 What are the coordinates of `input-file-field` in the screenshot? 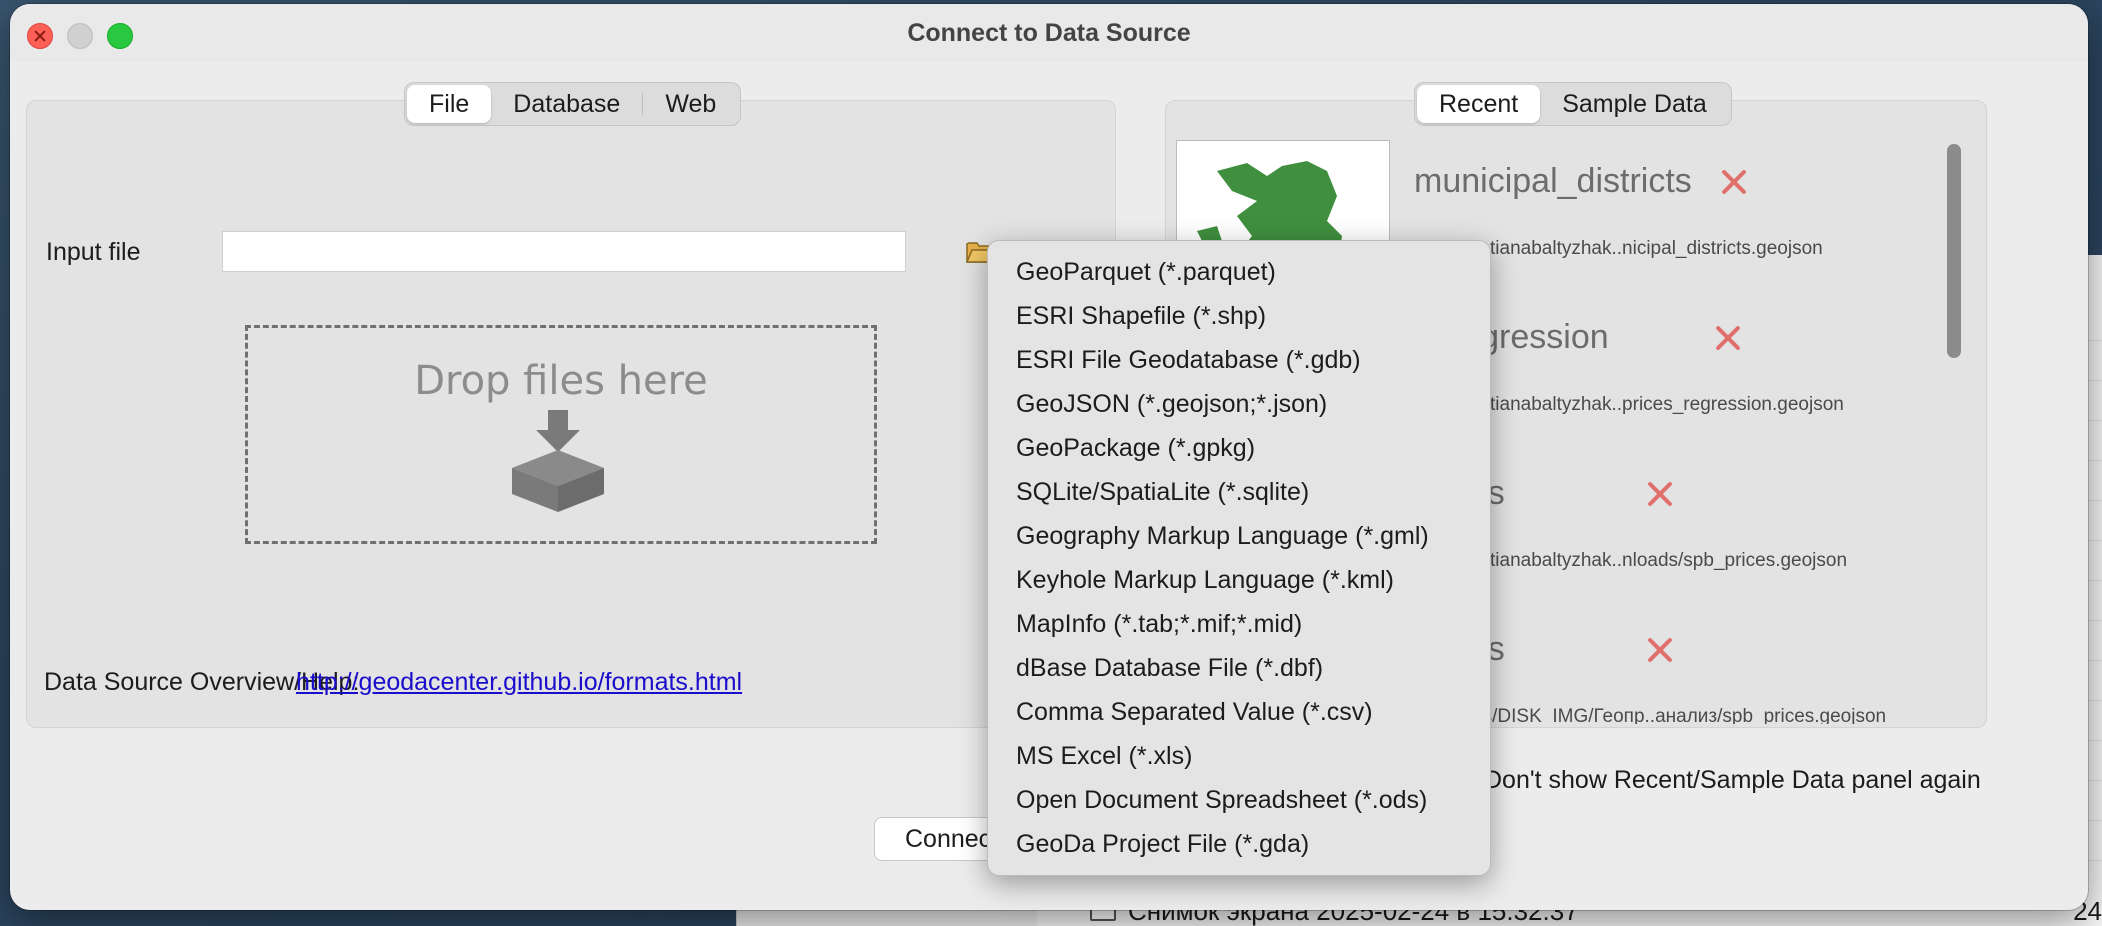 It's located at (564, 251).